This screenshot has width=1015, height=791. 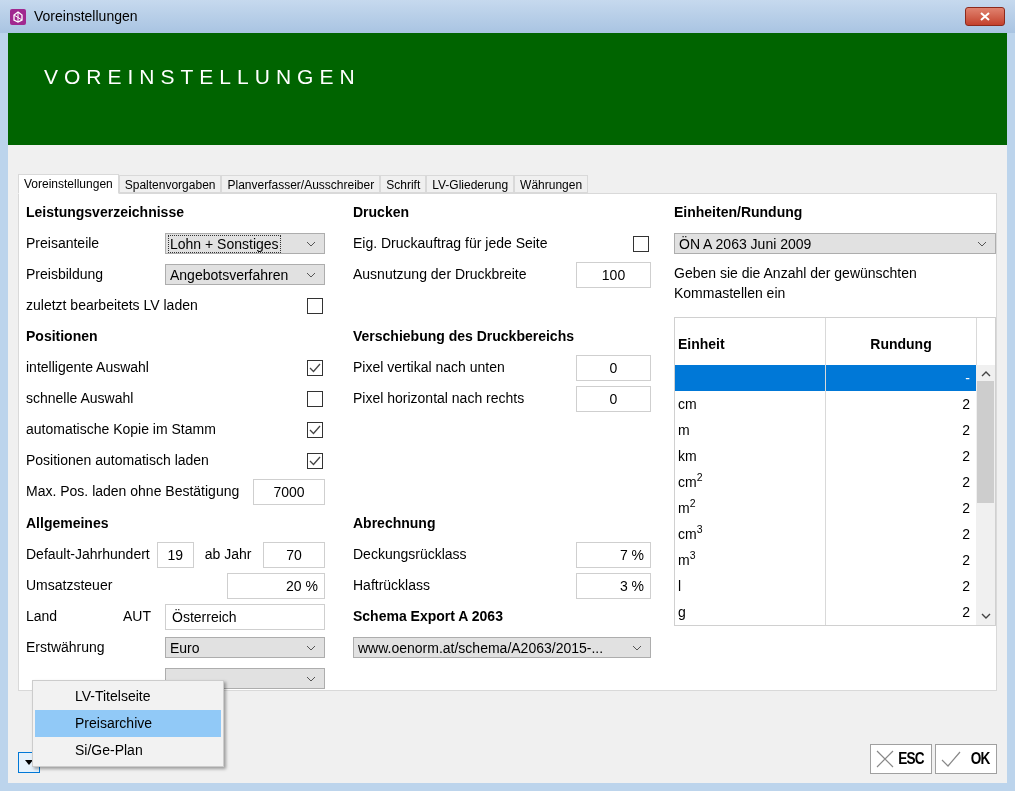 I want to click on tab: LV-Gliederung, so click(x=470, y=184).